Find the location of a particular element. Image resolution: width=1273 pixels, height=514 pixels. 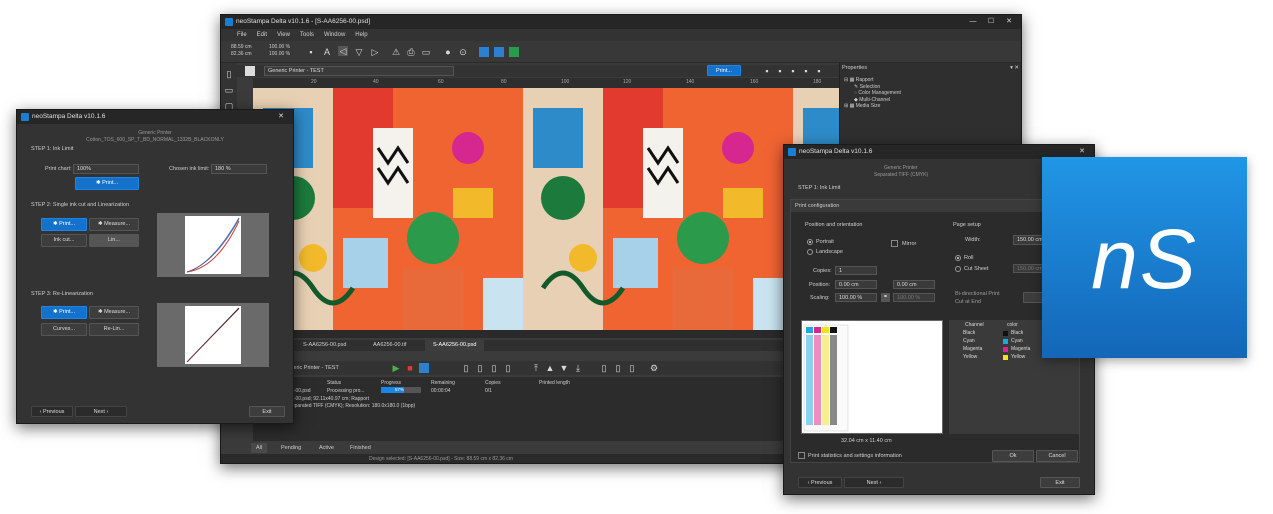

tree-media-size: ⊞ ▦ Media Size is located at coordinates (872, 106).